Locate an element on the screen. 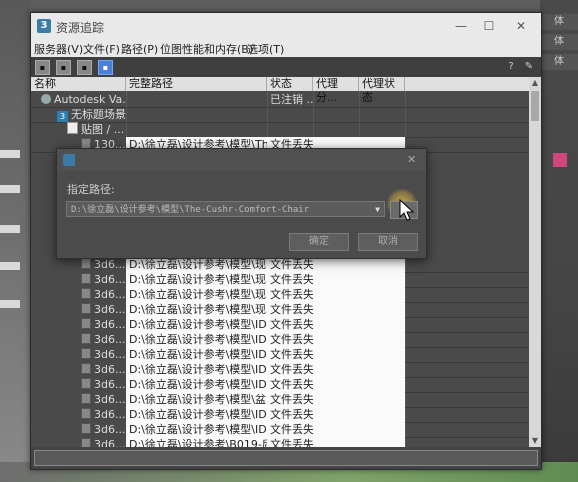 The image size is (578, 482). window-title: 资源追踪 is located at coordinates (80, 28).